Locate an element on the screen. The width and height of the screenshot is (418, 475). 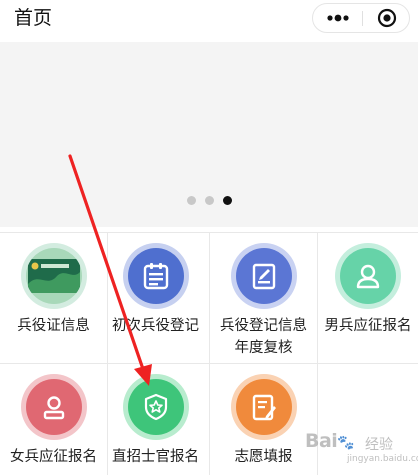
grid-item-label: 男兵应征报名 is located at coordinates (368, 326).